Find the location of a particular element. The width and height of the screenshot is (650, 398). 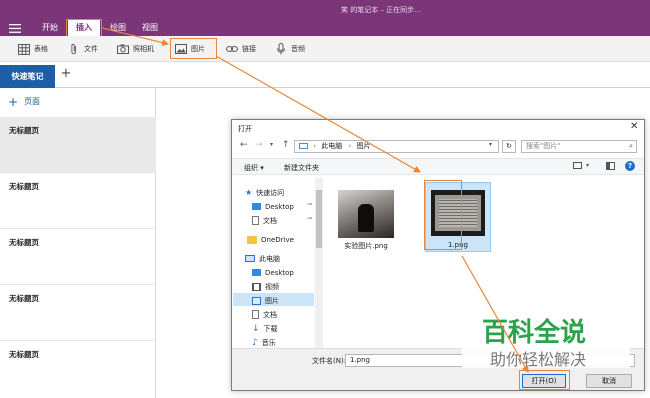

arrow-picture-to-file is located at coordinates (318, 114).